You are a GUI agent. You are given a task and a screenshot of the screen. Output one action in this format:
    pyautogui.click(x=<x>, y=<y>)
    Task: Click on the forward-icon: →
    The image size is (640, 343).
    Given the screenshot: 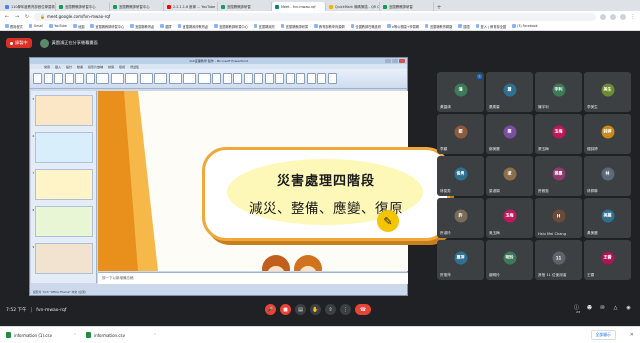 What is the action you would take?
    pyautogui.click(x=17, y=17)
    